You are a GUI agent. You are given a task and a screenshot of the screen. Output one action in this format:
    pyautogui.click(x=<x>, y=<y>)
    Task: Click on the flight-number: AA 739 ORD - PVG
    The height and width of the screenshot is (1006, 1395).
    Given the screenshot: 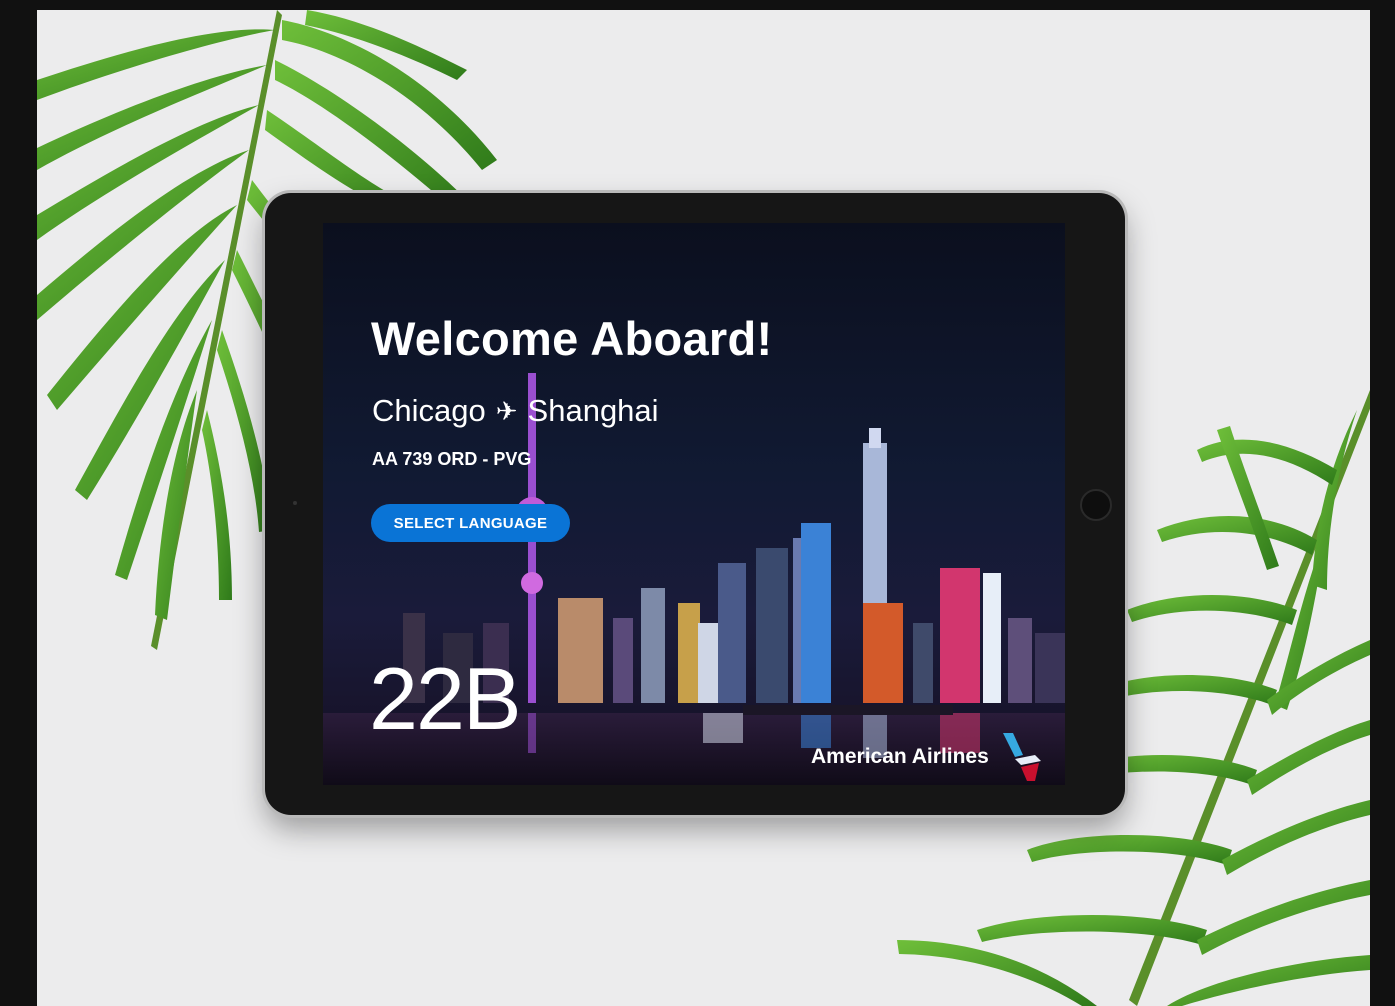 What is the action you would take?
    pyautogui.click(x=452, y=459)
    